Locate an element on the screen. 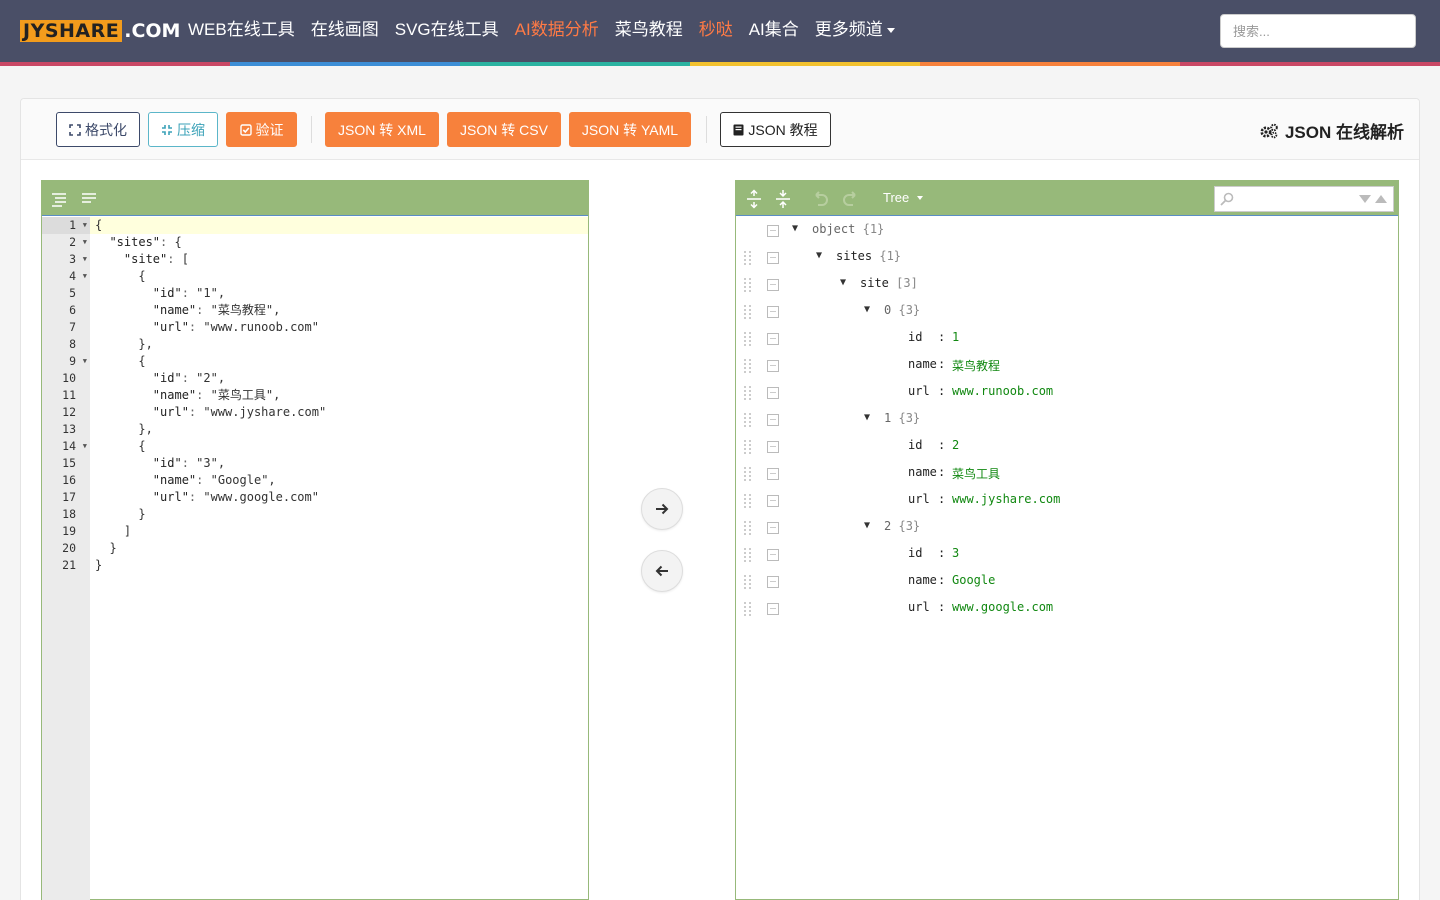  nav-item: AI数据分析 is located at coordinates (557, 30).